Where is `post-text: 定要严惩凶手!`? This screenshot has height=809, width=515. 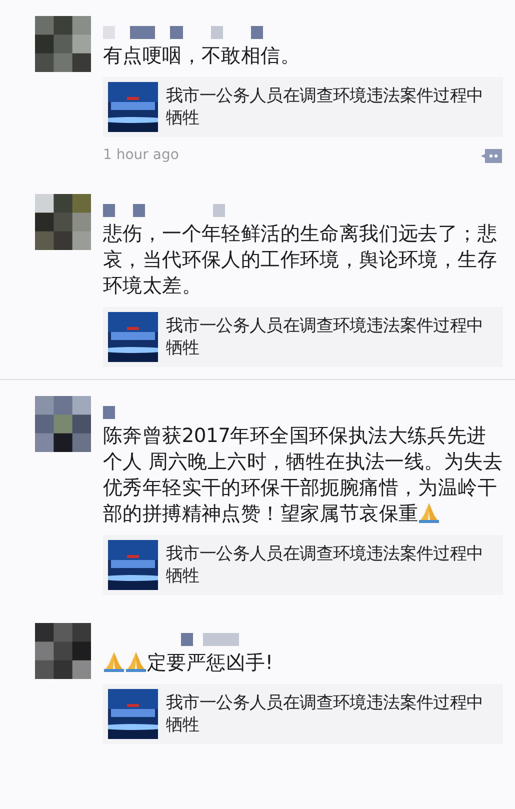
post-text: 定要严惩凶手! is located at coordinates (303, 663).